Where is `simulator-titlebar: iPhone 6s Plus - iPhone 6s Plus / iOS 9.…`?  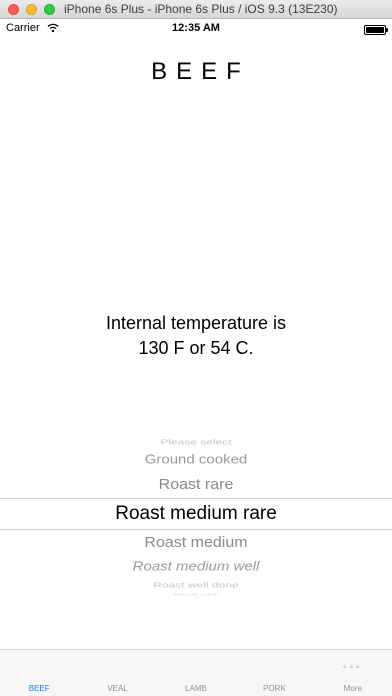
simulator-titlebar: iPhone 6s Plus - iPhone 6s Plus / iOS 9.… is located at coordinates (196, 9).